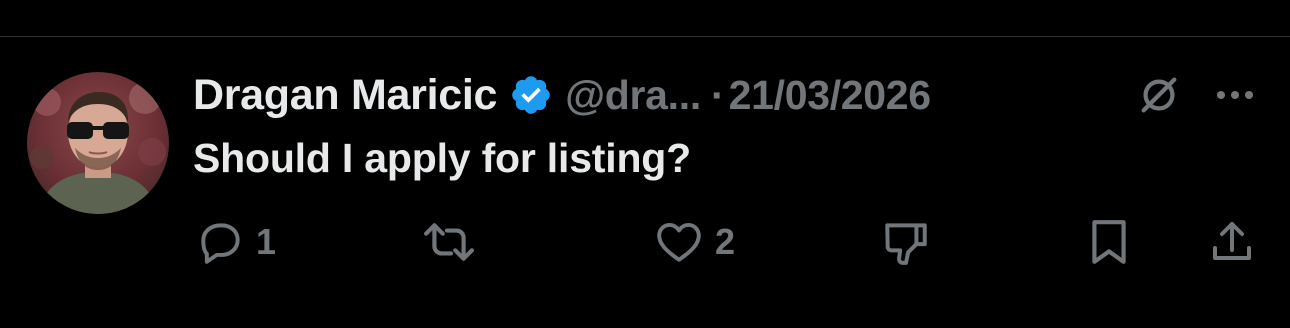 This screenshot has width=1290, height=328. I want to click on like-count: 2, so click(725, 241).